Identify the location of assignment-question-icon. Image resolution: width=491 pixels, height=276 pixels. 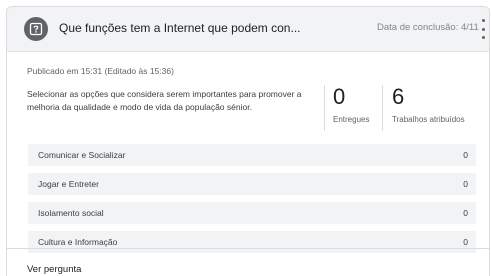
(36, 29).